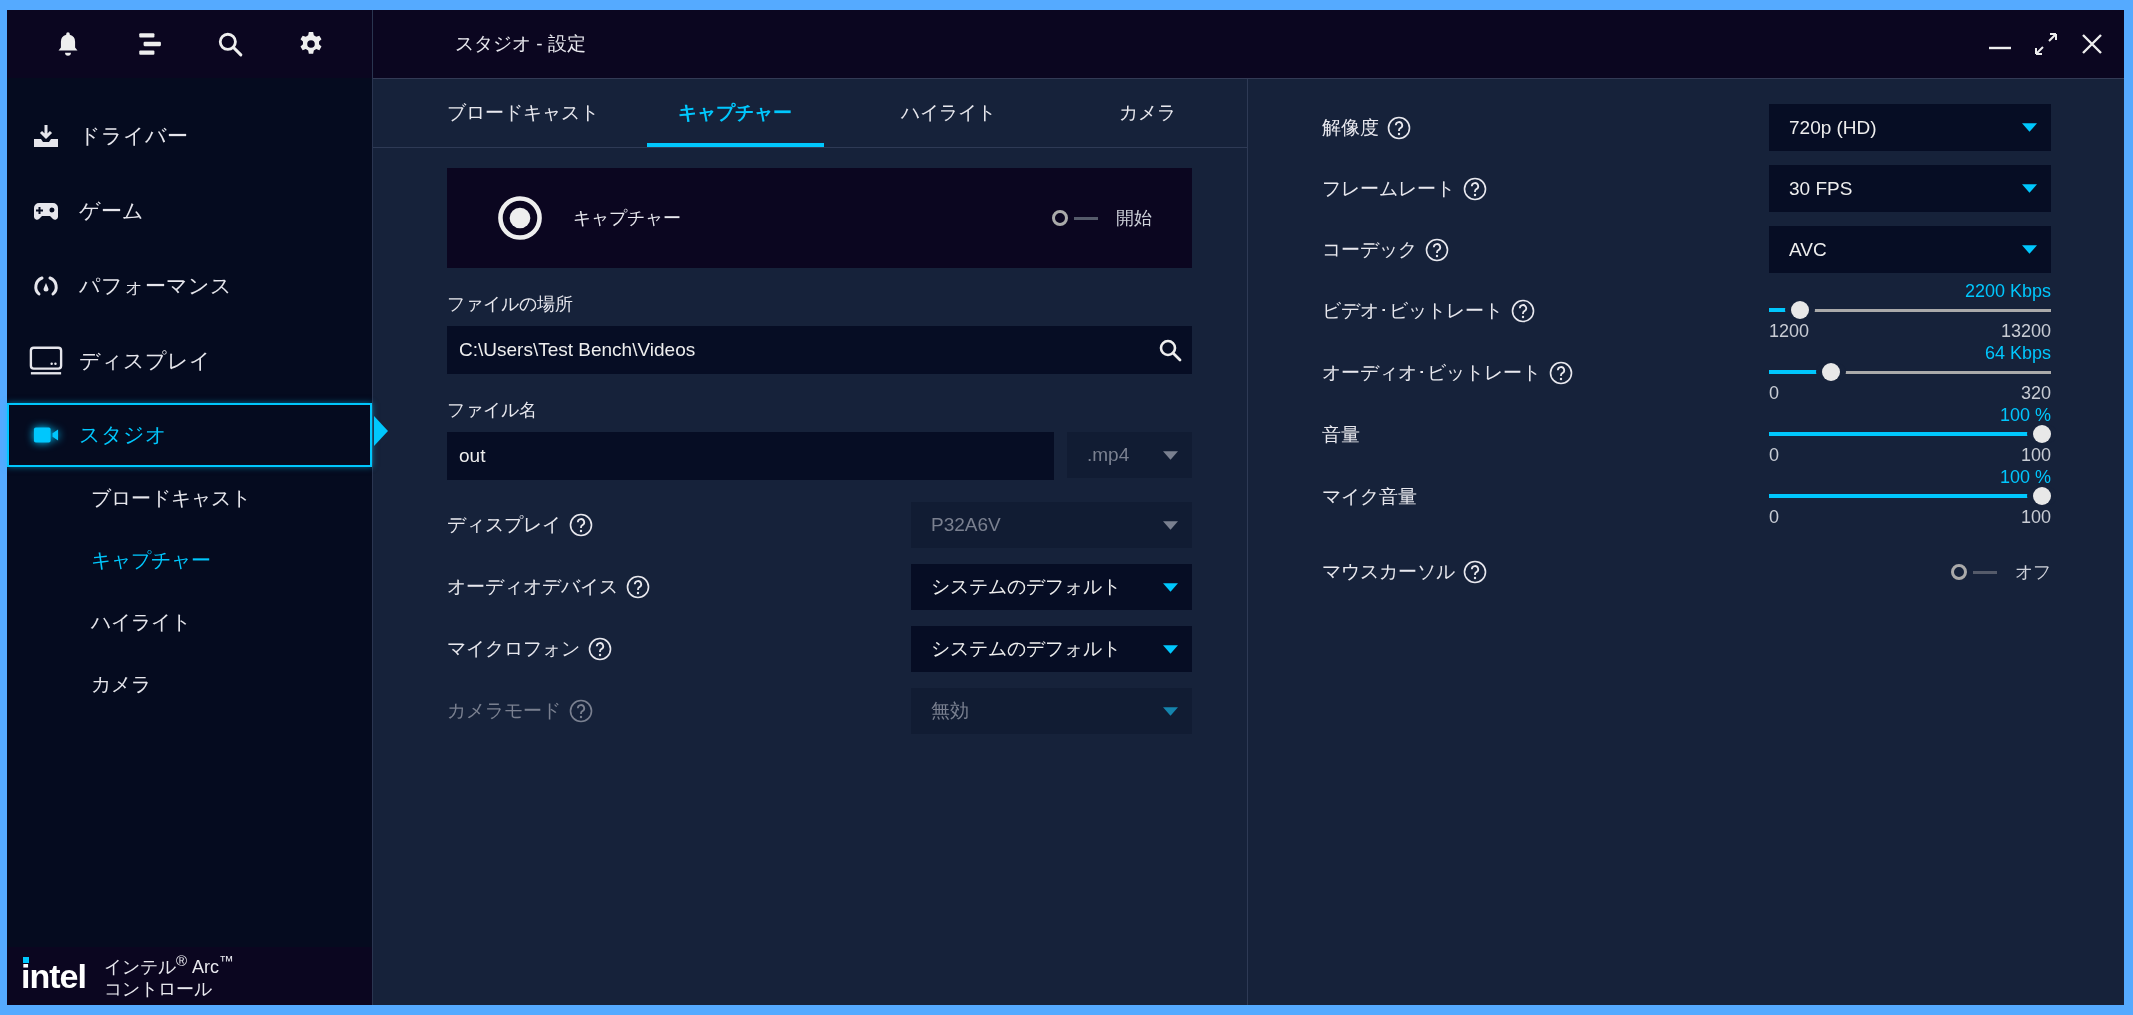 The height and width of the screenshot is (1015, 2133). What do you see at coordinates (1341, 435) in the screenshot?
I see `setting-label: 音量` at bounding box center [1341, 435].